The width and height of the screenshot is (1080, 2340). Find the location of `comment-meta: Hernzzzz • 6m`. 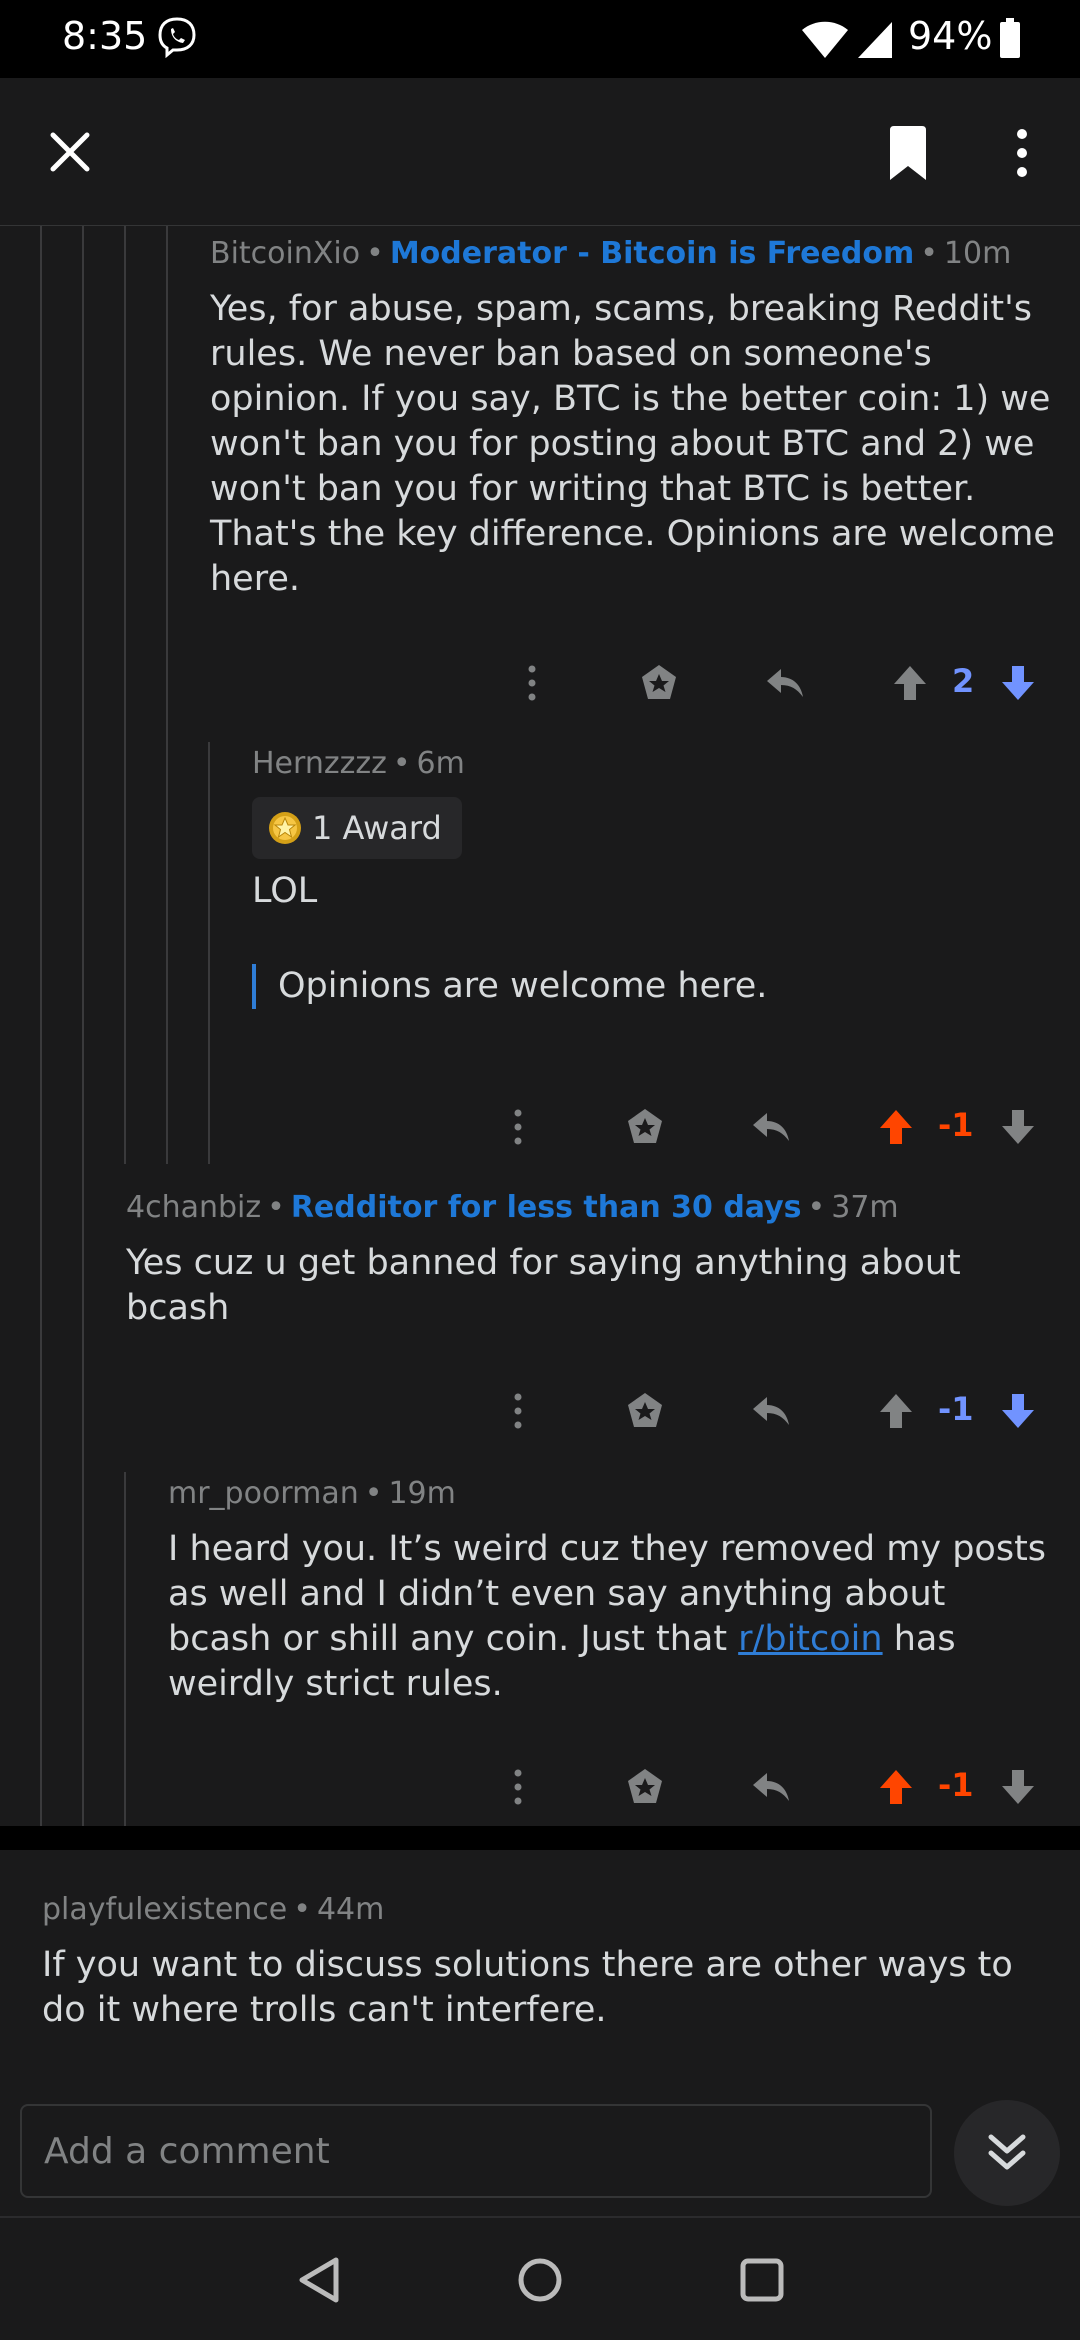

comment-meta: Hernzzzz • 6m is located at coordinates (358, 763).